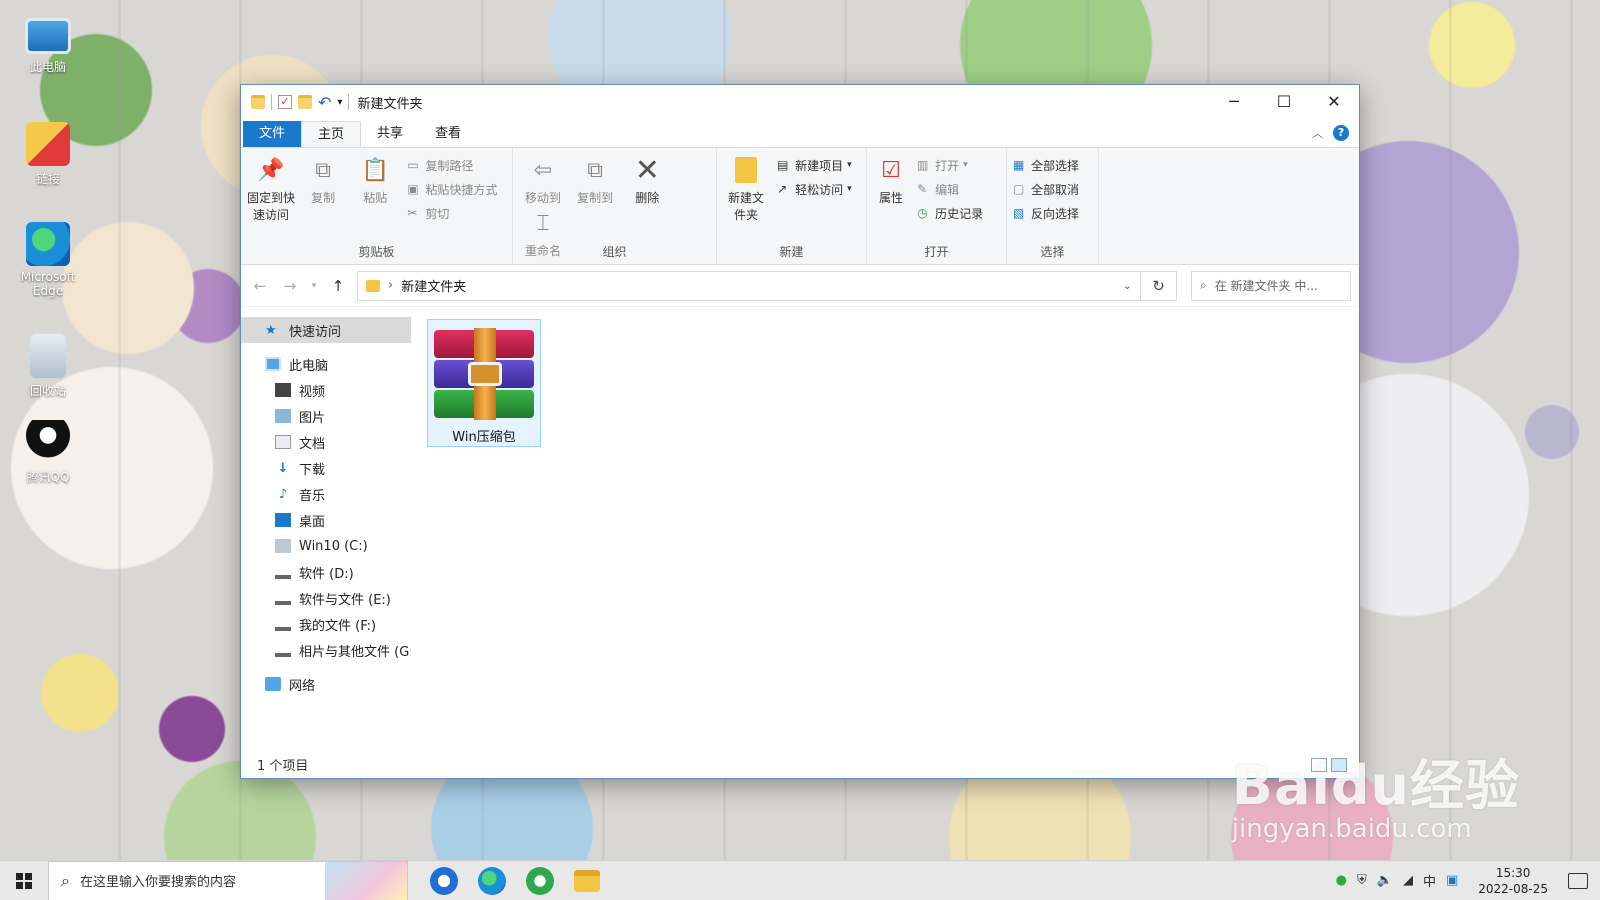  What do you see at coordinates (260, 286) in the screenshot?
I see `back-arrow-icon: ←` at bounding box center [260, 286].